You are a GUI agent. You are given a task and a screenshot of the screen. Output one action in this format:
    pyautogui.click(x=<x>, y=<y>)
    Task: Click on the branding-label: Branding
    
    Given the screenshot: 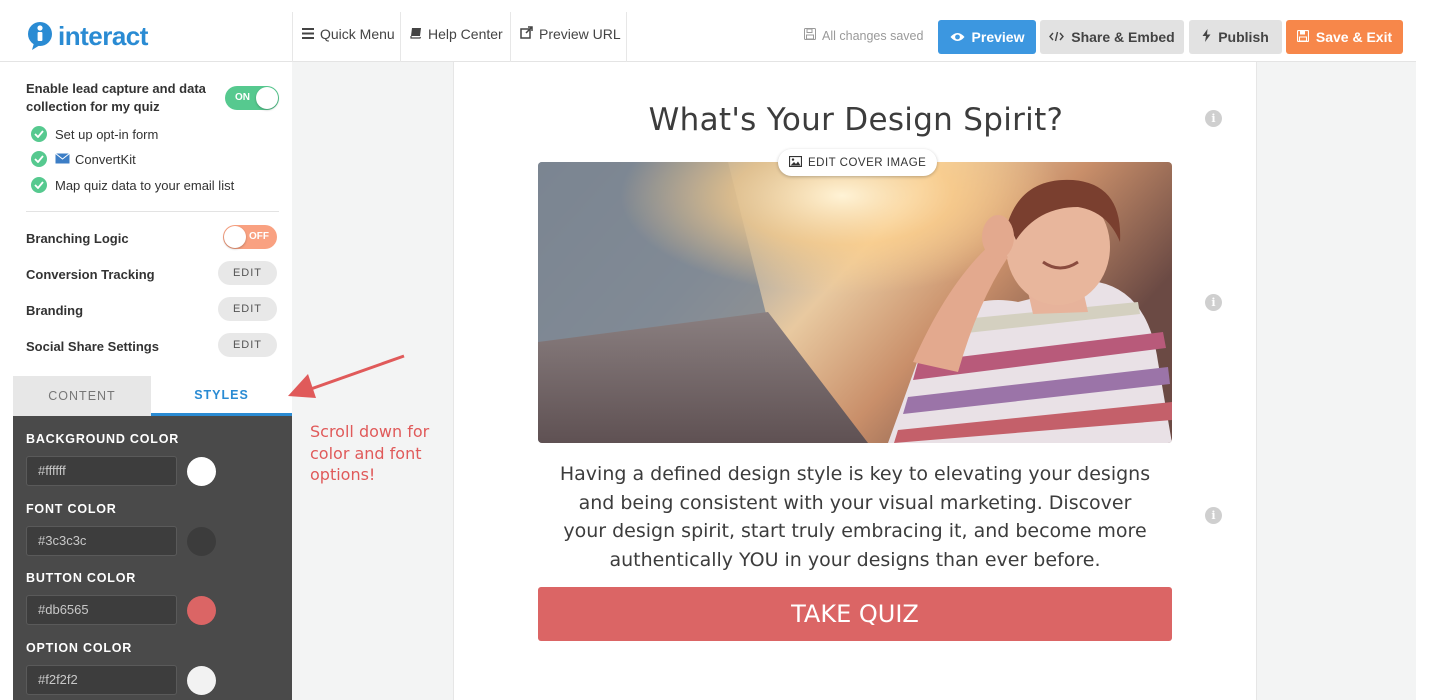 What is the action you would take?
    pyautogui.click(x=55, y=310)
    